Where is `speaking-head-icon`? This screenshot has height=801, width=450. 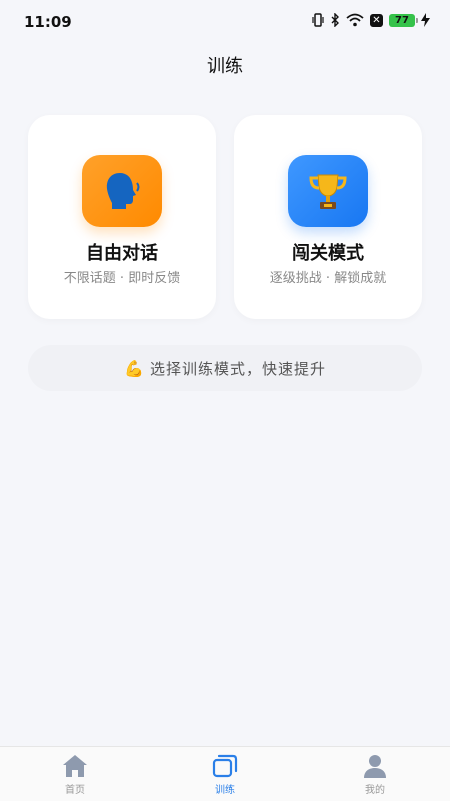
speaking-head-icon is located at coordinates (122, 191).